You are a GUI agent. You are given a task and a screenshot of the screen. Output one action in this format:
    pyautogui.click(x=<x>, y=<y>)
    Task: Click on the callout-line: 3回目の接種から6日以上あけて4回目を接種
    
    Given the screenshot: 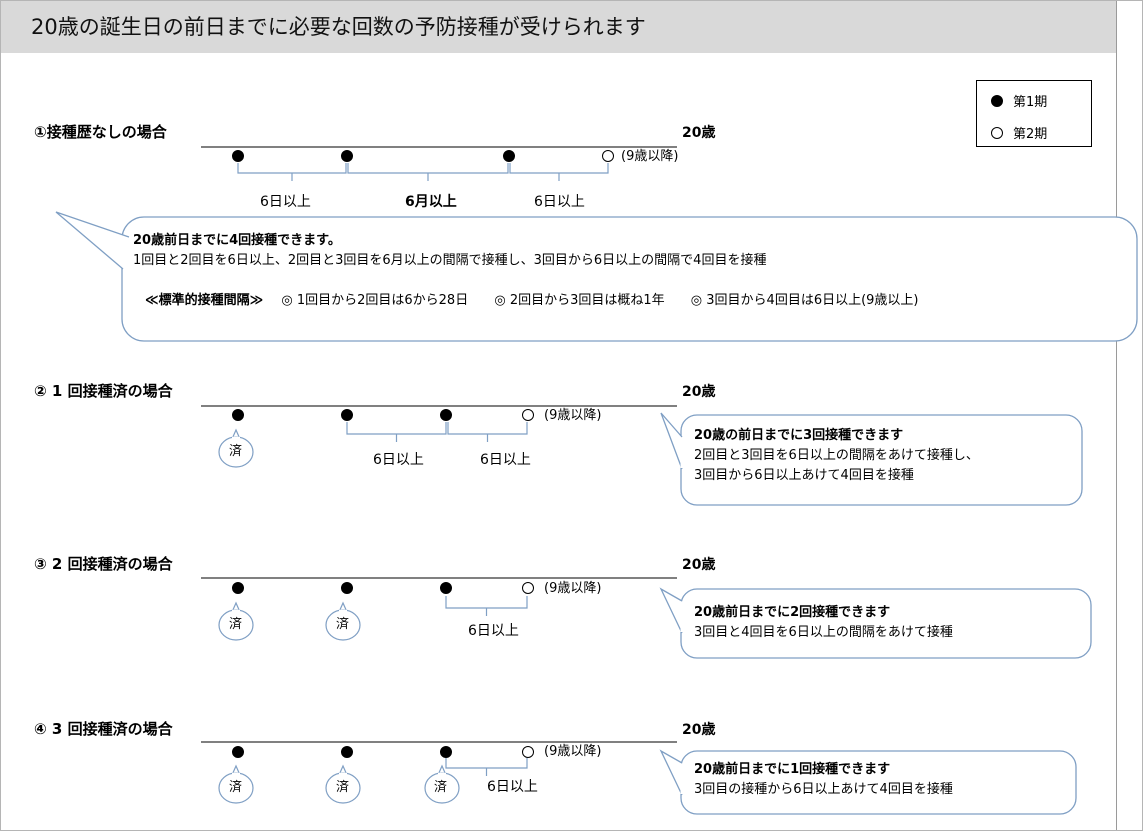 What is the action you would take?
    pyautogui.click(x=823, y=789)
    